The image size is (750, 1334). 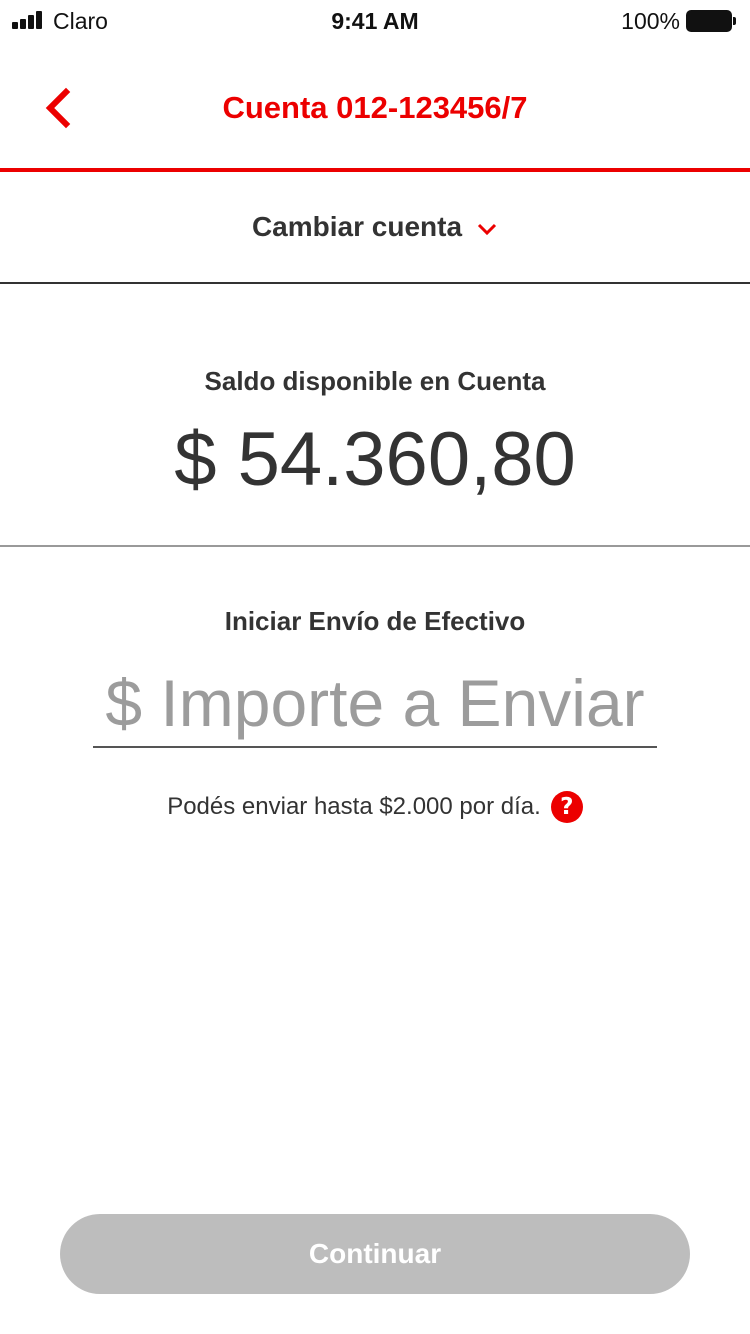 I want to click on amount-input, so click(x=375, y=704).